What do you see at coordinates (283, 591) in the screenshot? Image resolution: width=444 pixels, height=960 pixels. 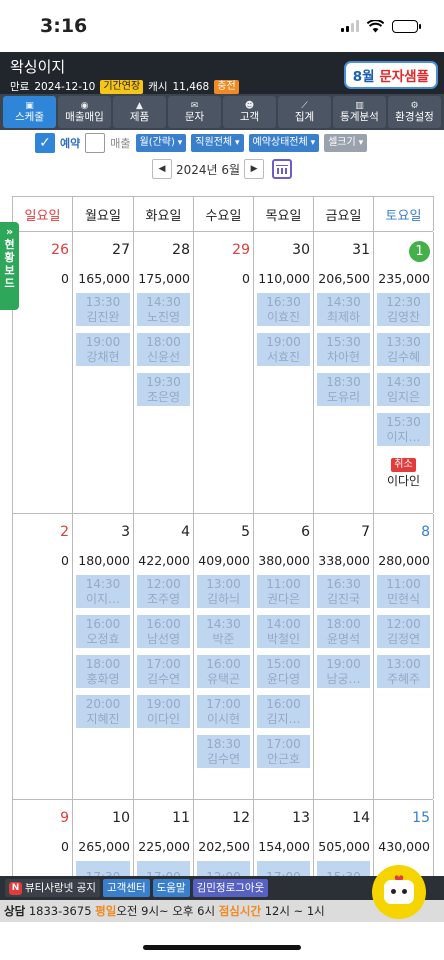 I see `appointment-chip: 11:00 권다은` at bounding box center [283, 591].